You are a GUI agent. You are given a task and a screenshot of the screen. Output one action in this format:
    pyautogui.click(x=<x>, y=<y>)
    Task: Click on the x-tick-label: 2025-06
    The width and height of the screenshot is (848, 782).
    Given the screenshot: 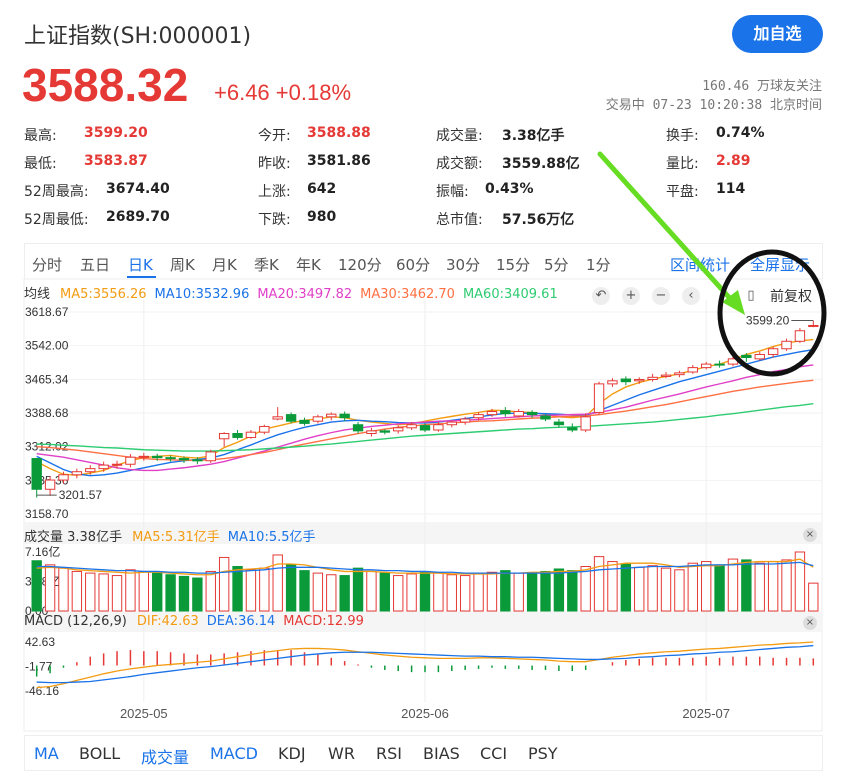 What is the action you would take?
    pyautogui.click(x=425, y=713)
    